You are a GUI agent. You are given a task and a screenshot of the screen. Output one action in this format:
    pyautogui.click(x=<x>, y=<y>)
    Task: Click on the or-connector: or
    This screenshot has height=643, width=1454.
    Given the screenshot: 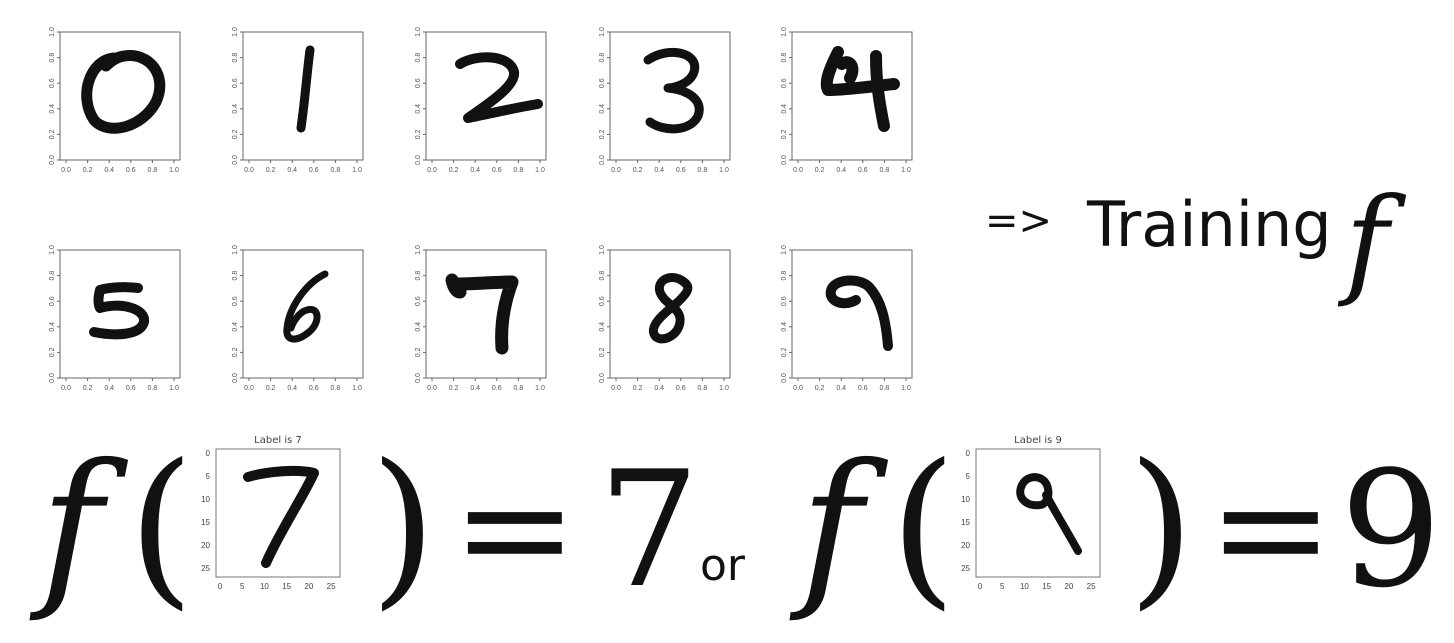 What is the action you would take?
    pyautogui.click(x=723, y=565)
    